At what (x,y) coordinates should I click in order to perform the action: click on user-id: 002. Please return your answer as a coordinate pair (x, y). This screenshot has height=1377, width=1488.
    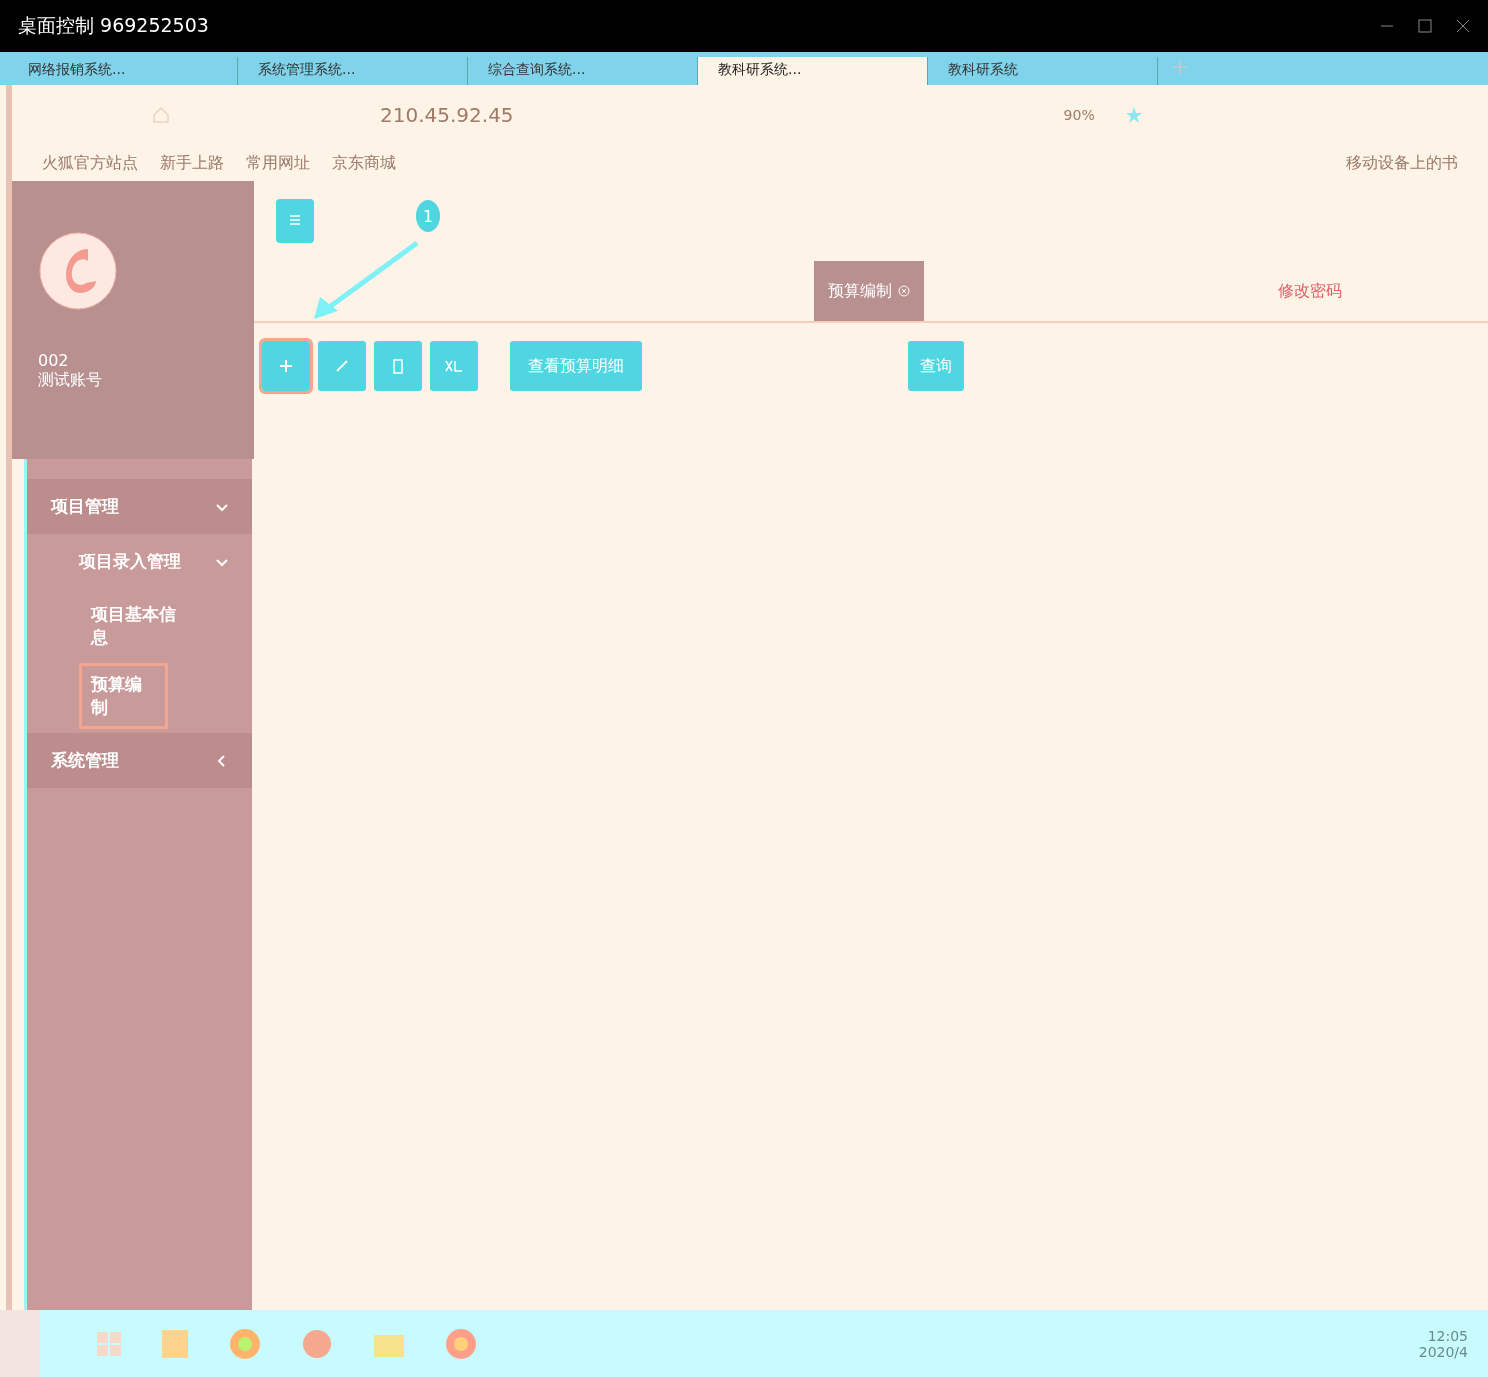
    Looking at the image, I should click on (54, 360).